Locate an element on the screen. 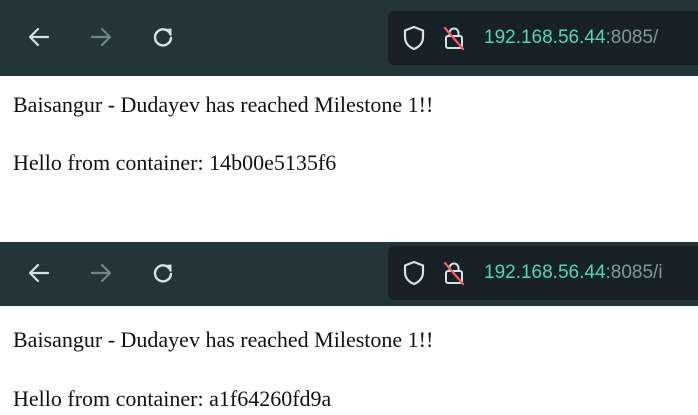  container-message: Hello from container: a1f64260fd9a is located at coordinates (172, 398).